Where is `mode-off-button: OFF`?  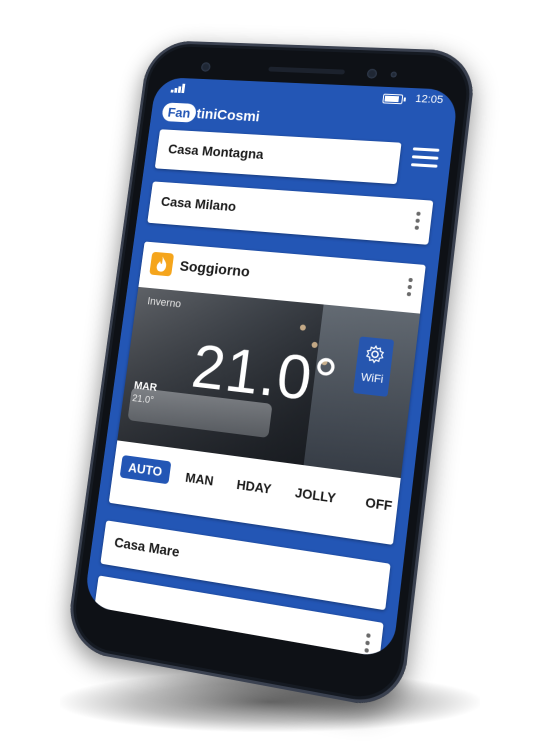
mode-off-button: OFF is located at coordinates (379, 504).